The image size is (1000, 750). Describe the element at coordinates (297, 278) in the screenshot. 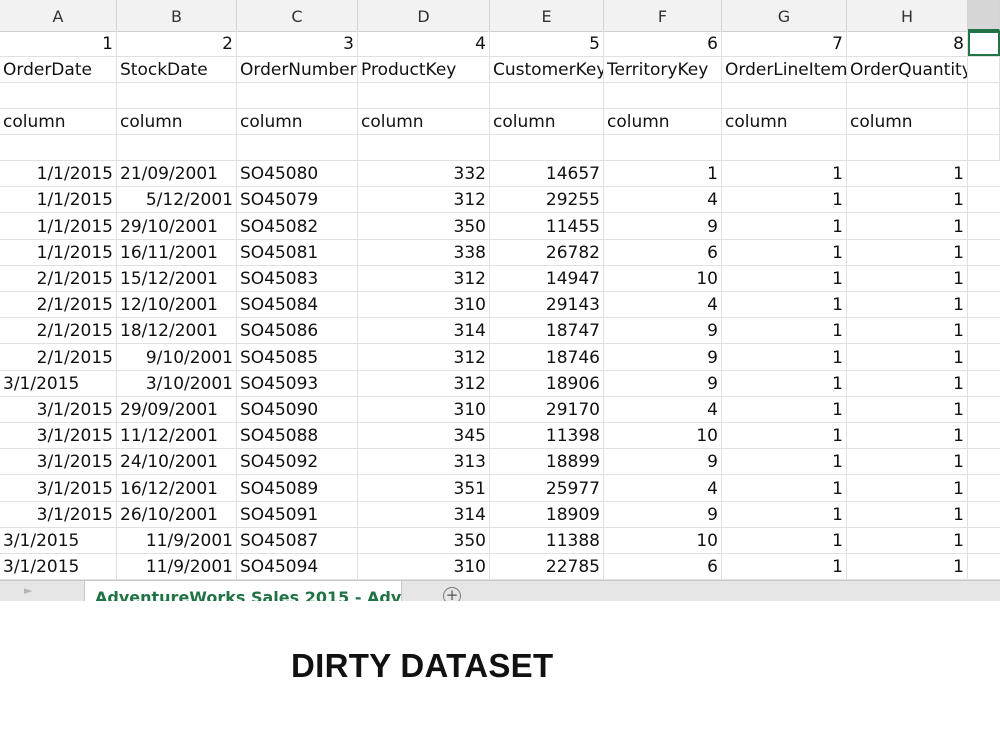

I see `cell: SO45083` at that location.